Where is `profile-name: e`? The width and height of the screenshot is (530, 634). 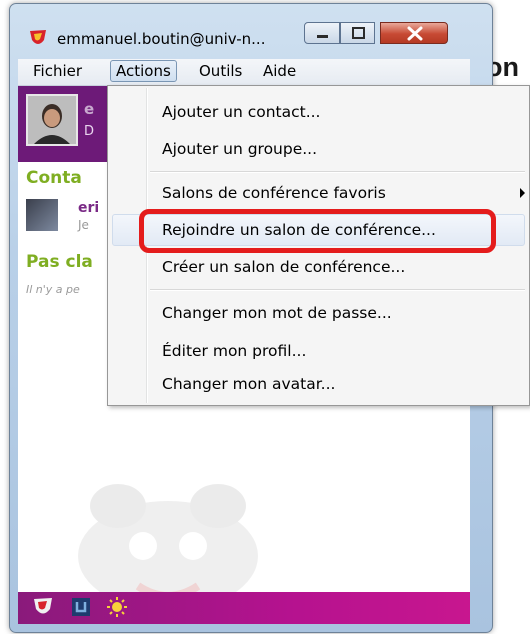
profile-name: e is located at coordinates (89, 109).